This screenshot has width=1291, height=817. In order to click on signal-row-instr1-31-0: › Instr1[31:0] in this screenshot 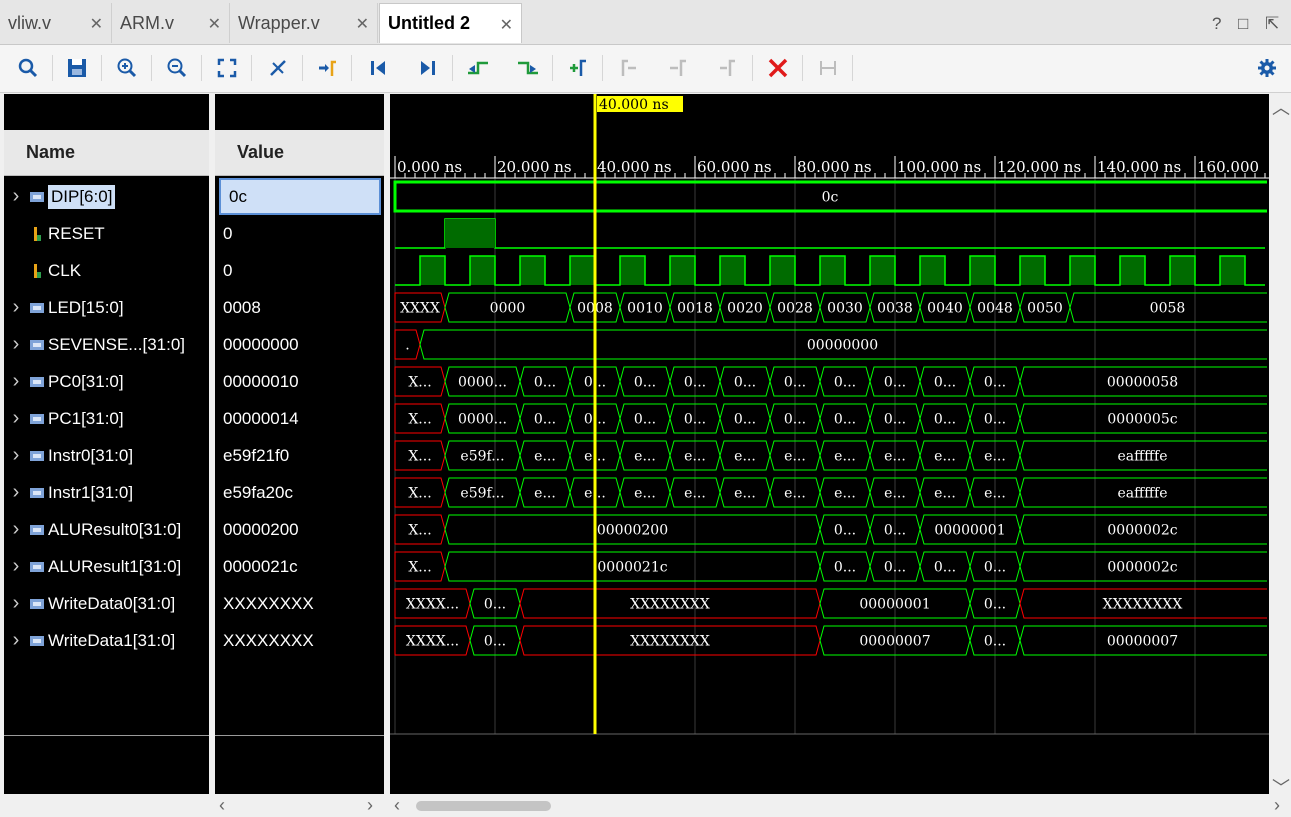, I will do `click(108, 492)`.